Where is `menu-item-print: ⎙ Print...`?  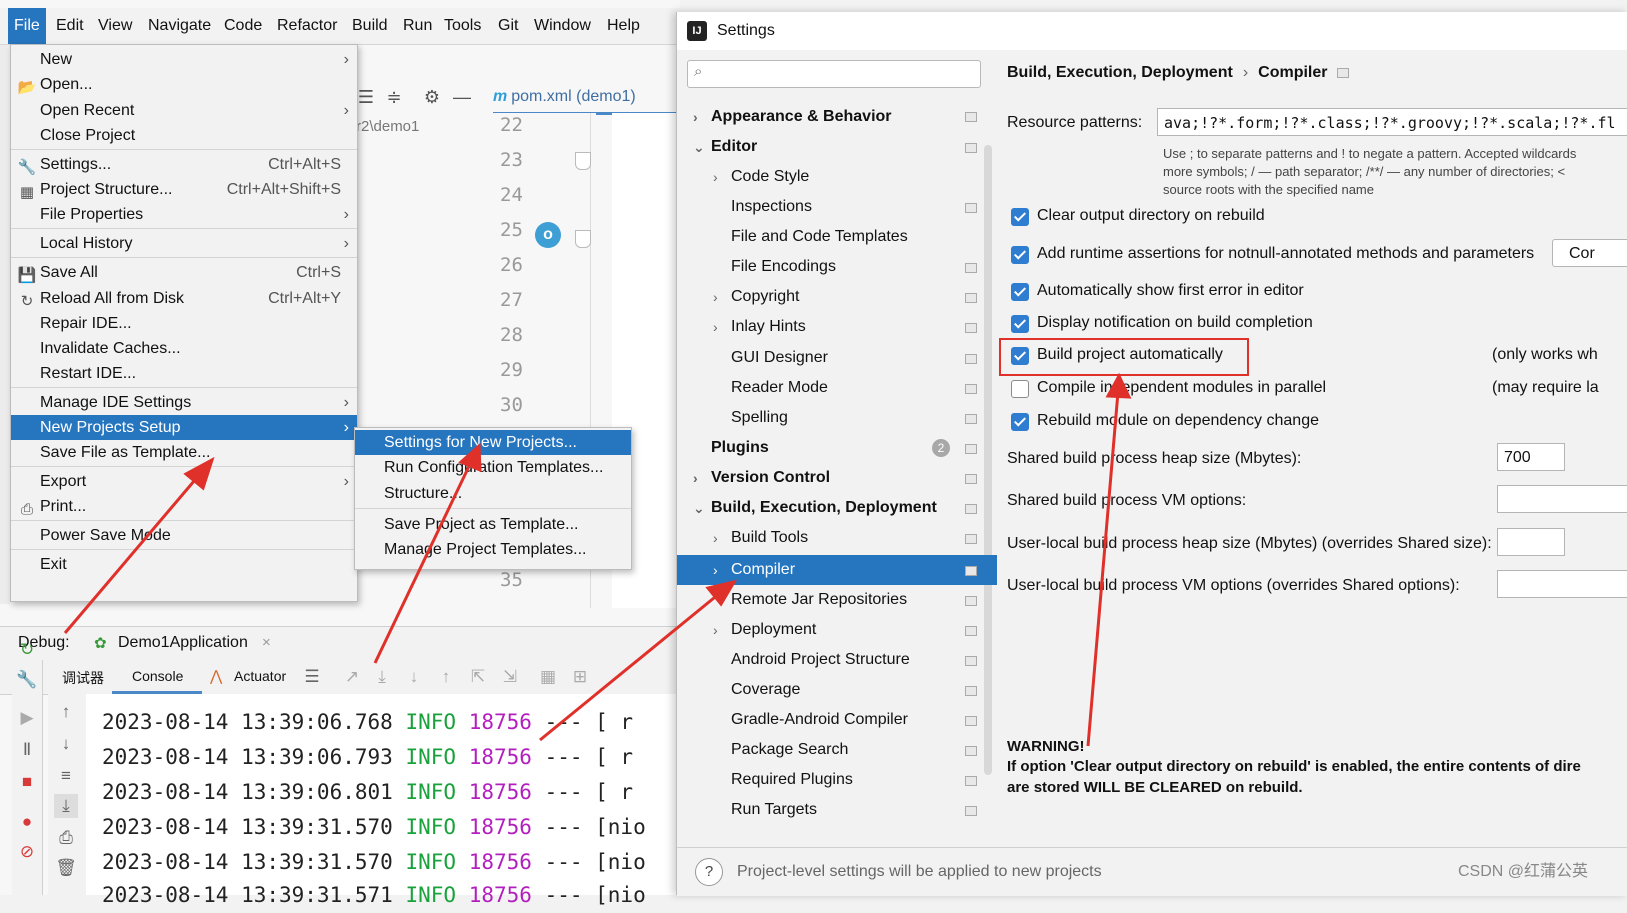
menu-item-print: ⎙ Print... is located at coordinates (184, 506).